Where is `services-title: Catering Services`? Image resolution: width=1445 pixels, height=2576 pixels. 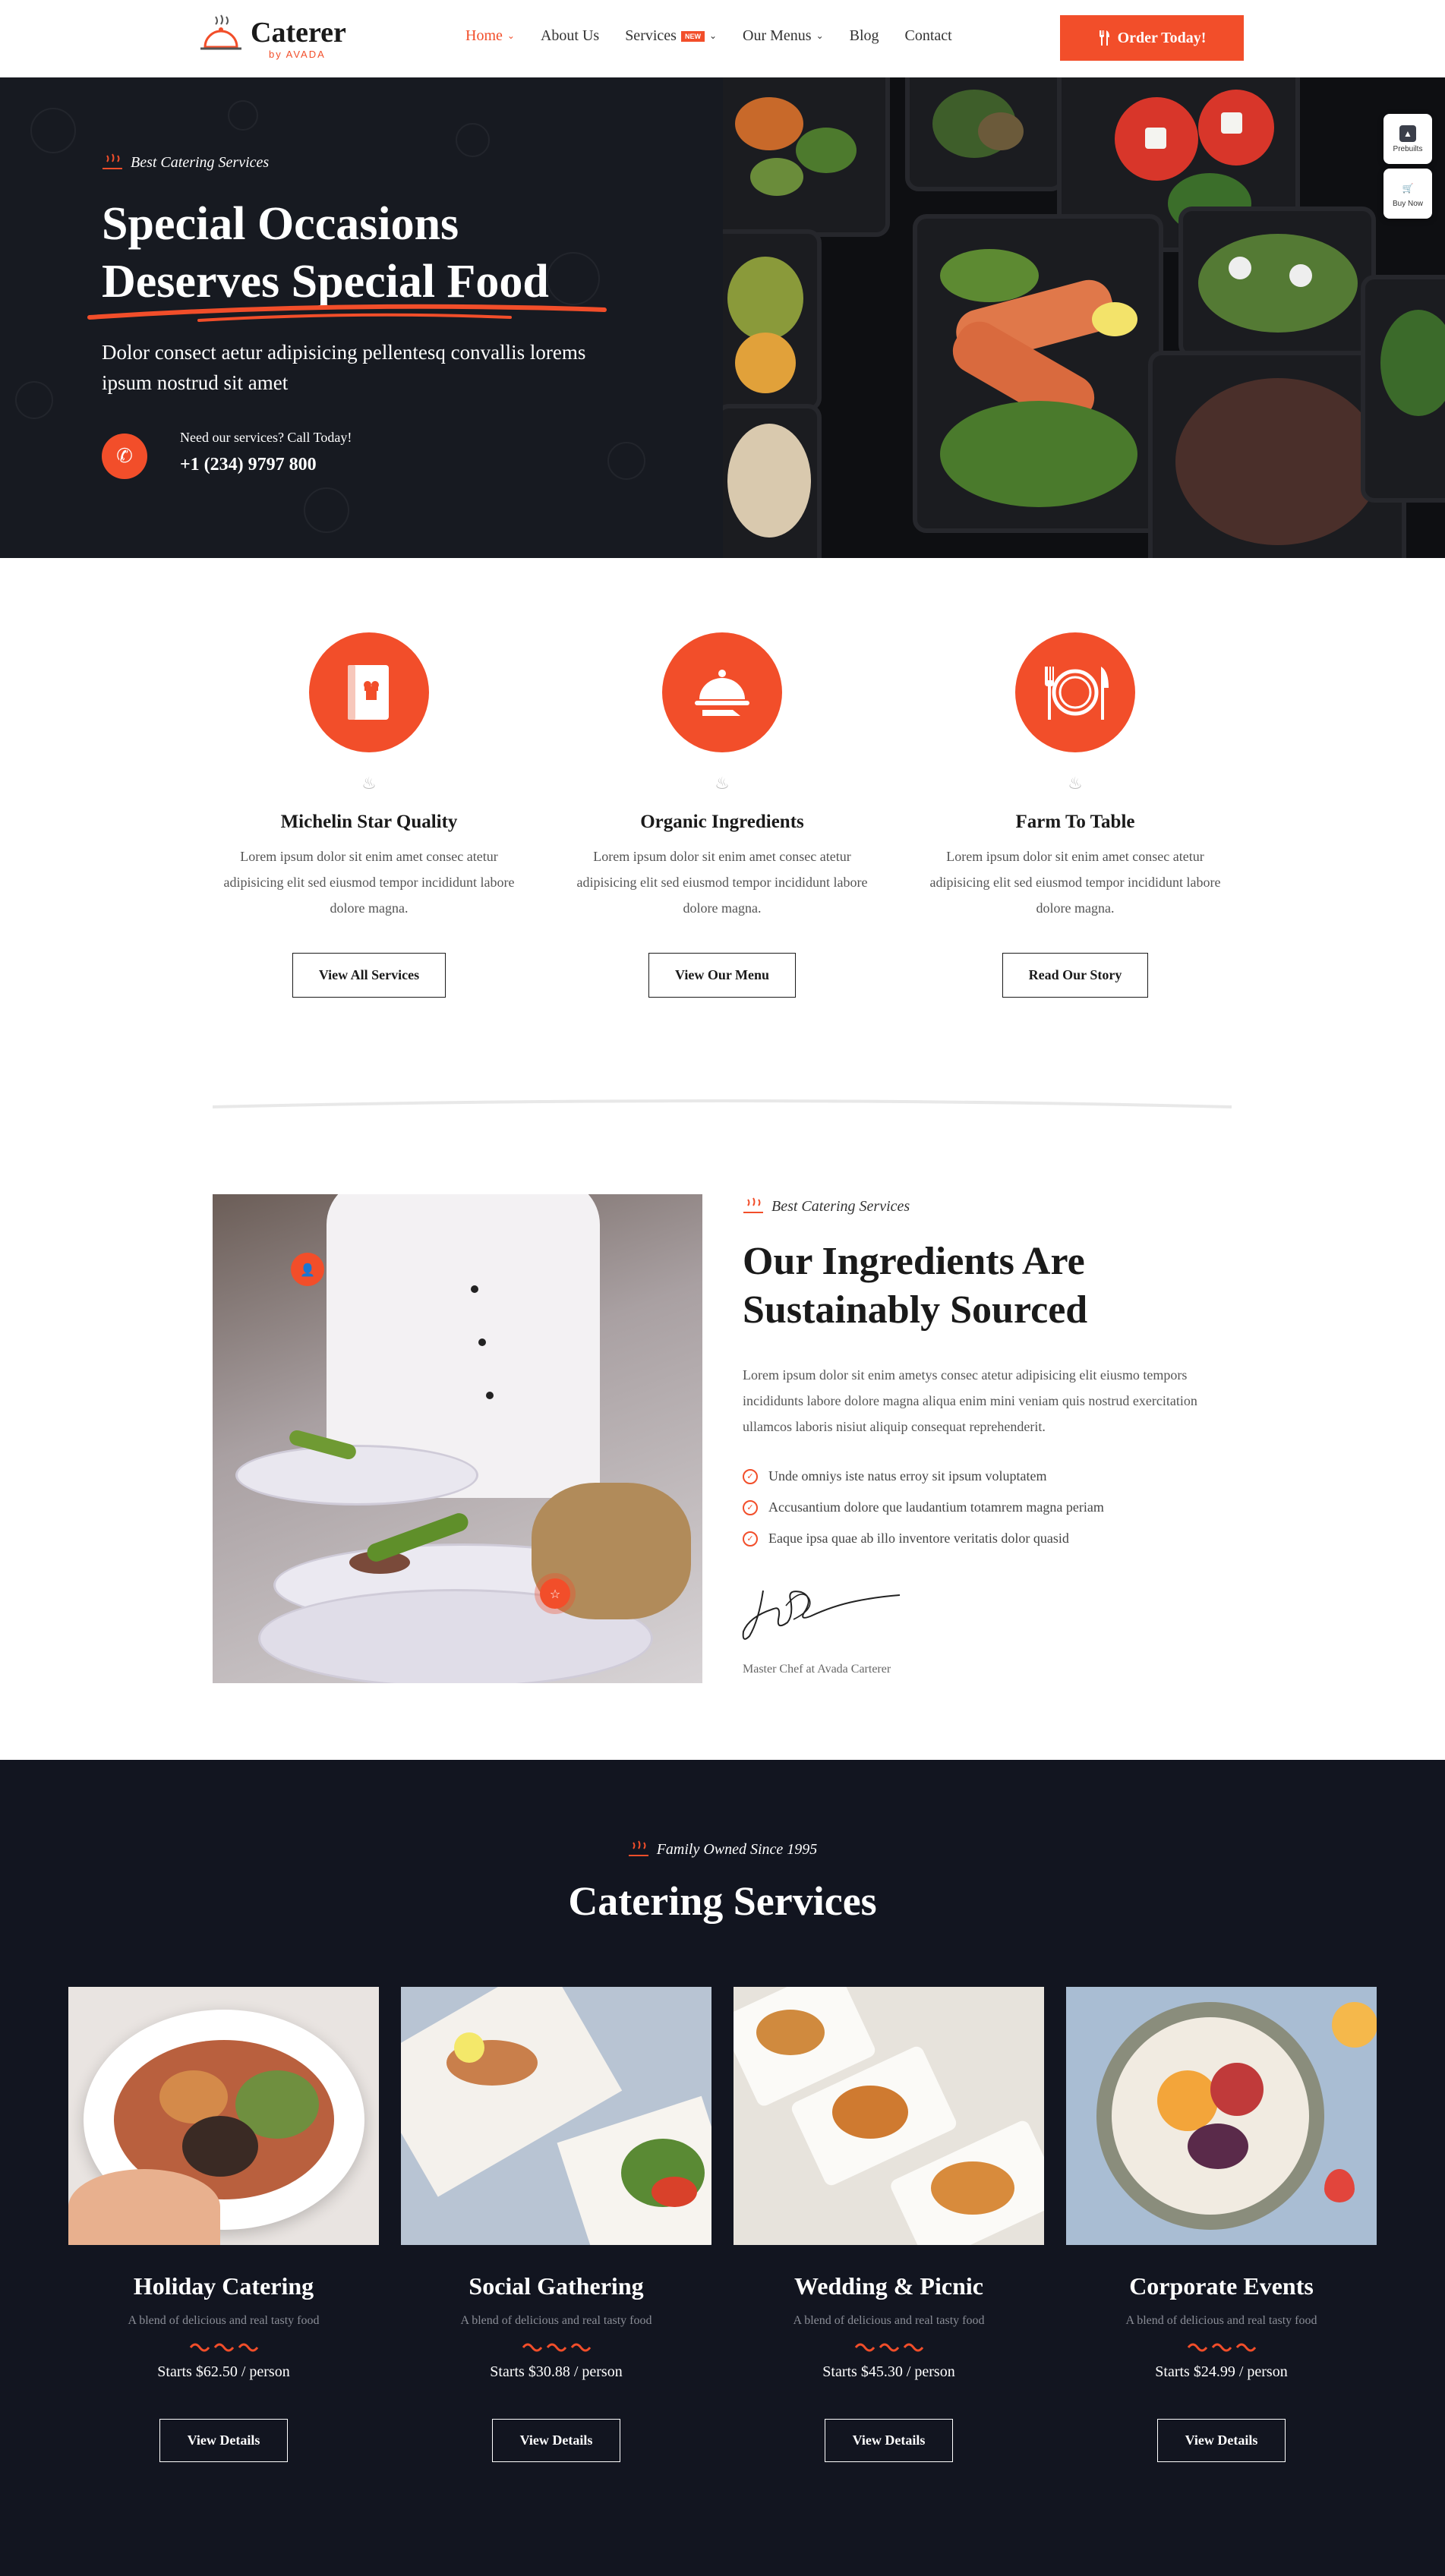 services-title: Catering Services is located at coordinates (722, 1901).